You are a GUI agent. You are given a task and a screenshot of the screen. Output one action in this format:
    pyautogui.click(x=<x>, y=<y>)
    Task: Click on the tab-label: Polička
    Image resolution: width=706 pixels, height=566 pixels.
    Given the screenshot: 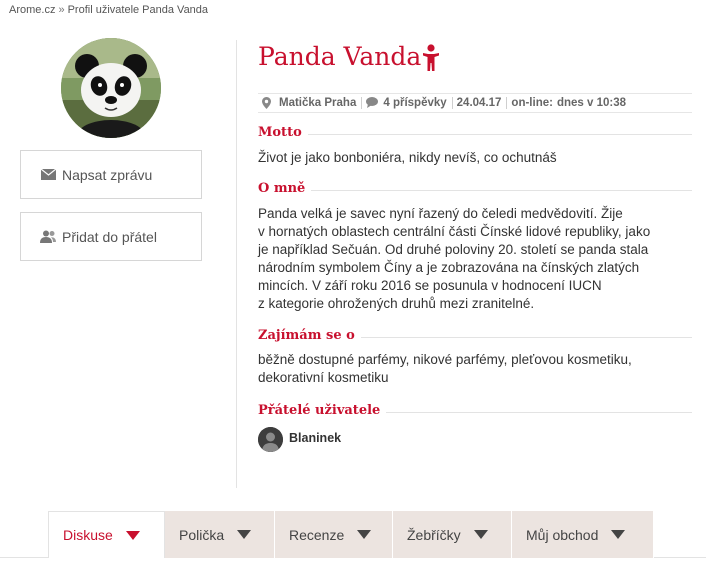 What is the action you would take?
    pyautogui.click(x=202, y=534)
    